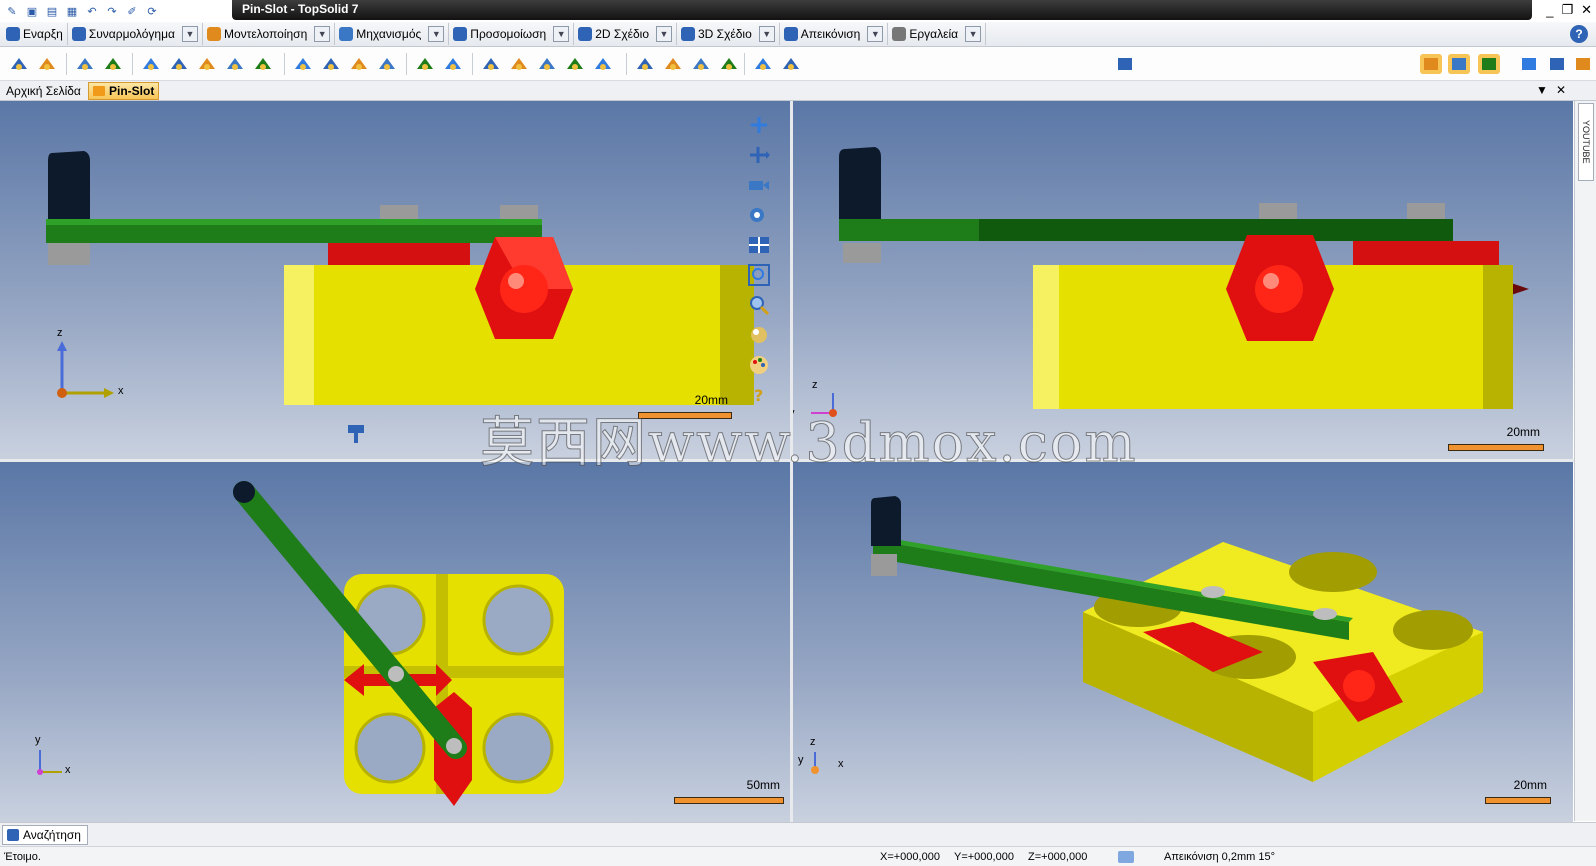  Describe the element at coordinates (135, 34) in the screenshot. I see `tab-assembly: Συναρμολόγημα ▼` at that location.